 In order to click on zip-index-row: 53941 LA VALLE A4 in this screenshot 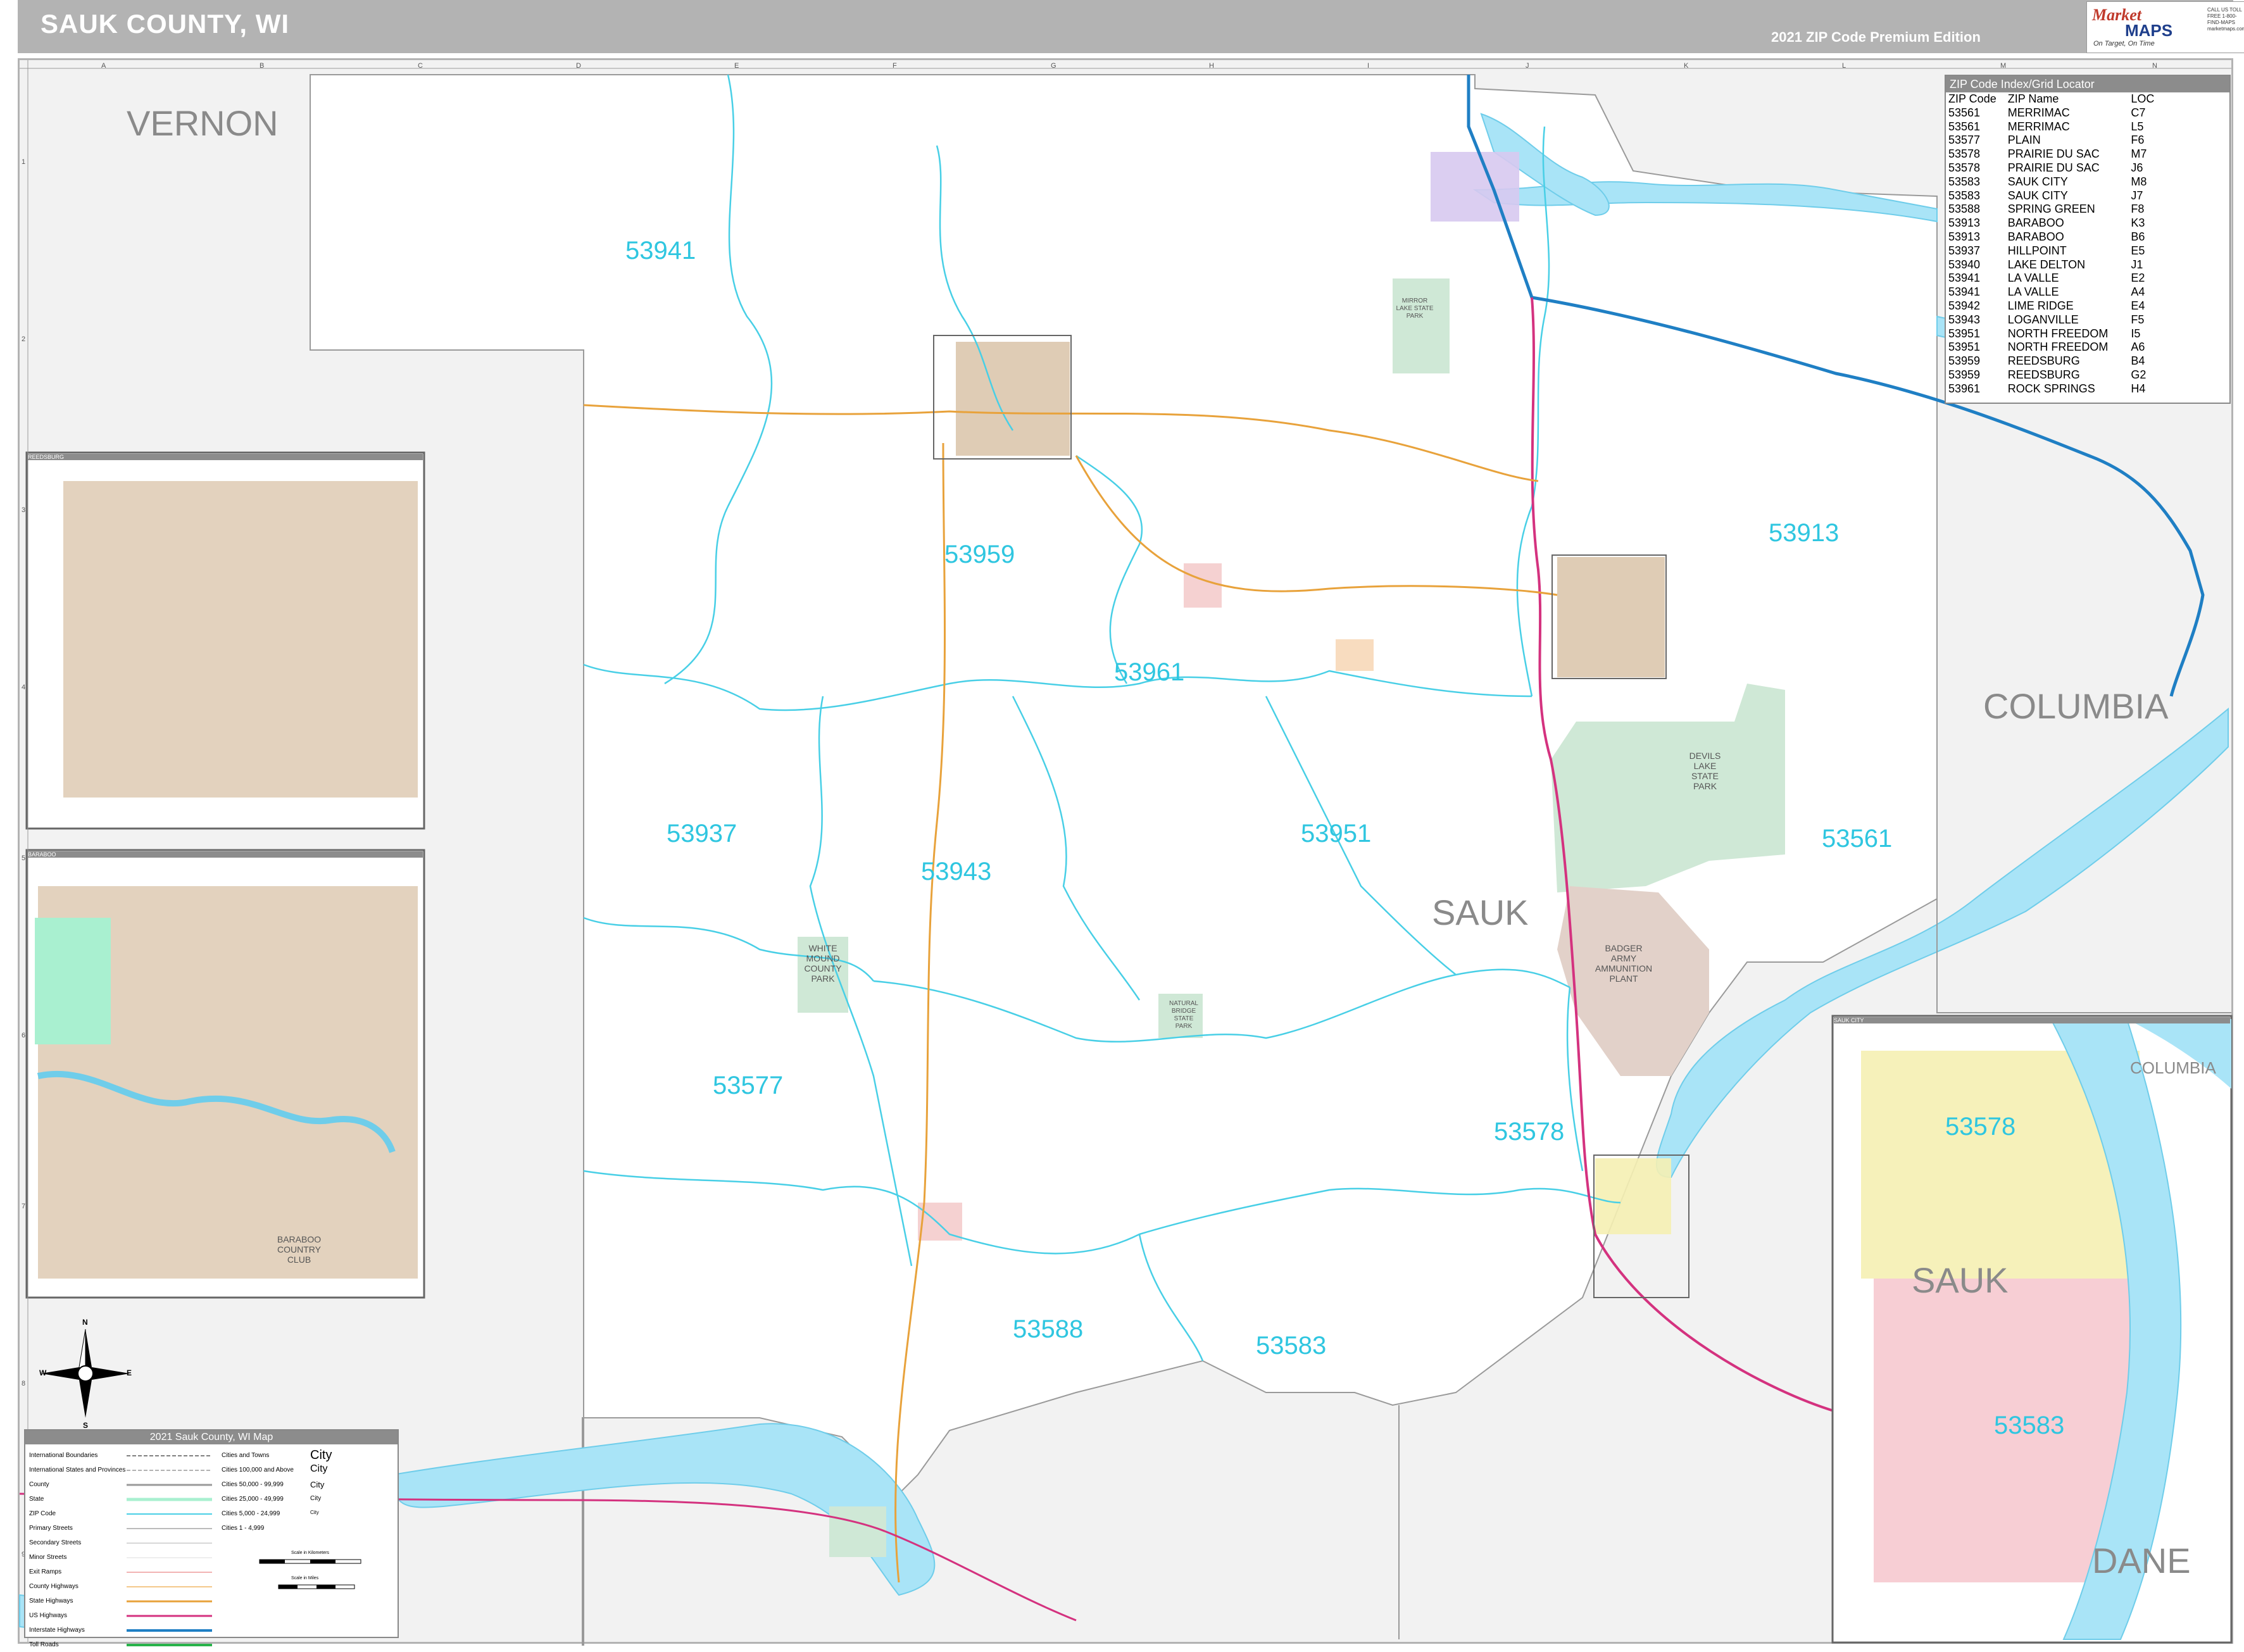, I will do `click(2053, 292)`.